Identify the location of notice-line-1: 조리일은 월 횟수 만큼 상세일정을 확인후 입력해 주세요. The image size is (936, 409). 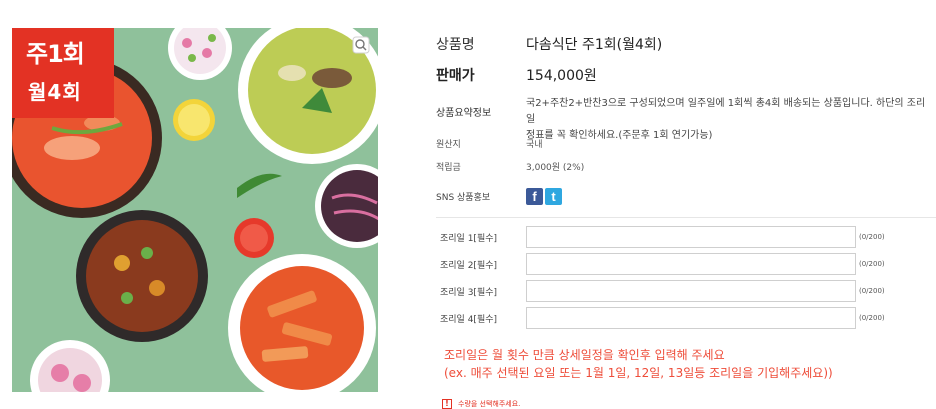
(584, 355).